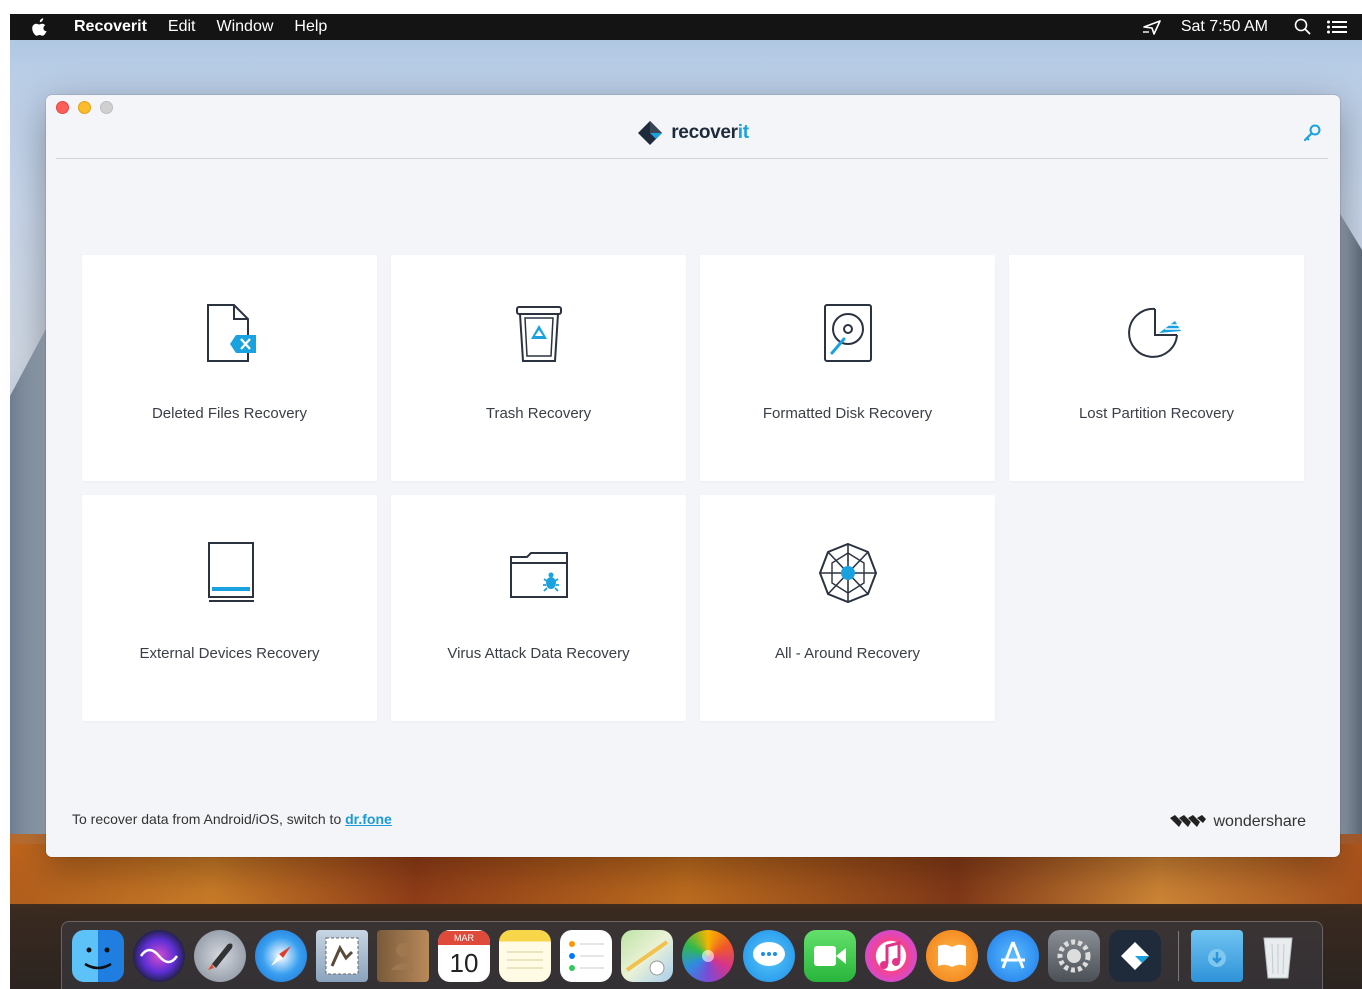 The image size is (1362, 989). Describe the element at coordinates (110, 27) in the screenshot. I see `menu-app-name: Recoverit` at that location.